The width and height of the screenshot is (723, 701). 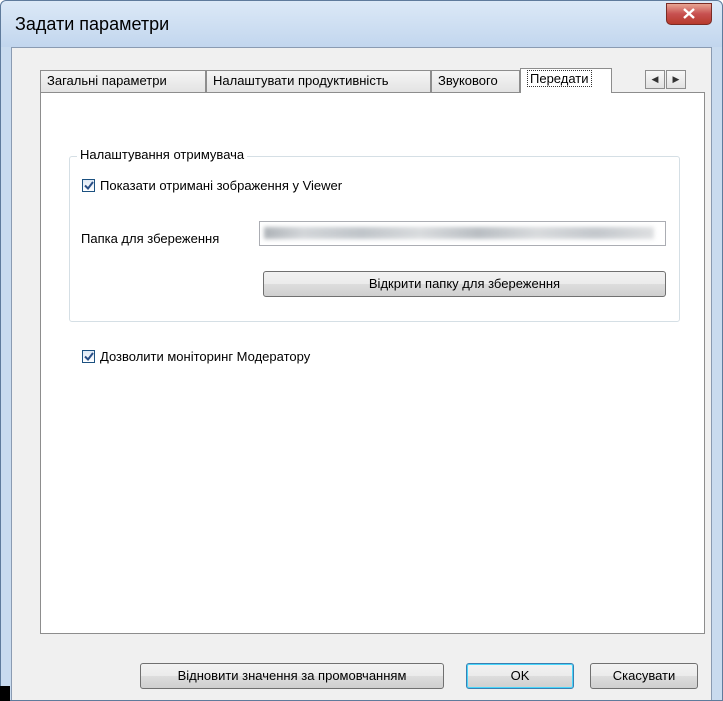 I want to click on tab-performance: Налаштувати продуктивність, so click(x=318, y=81).